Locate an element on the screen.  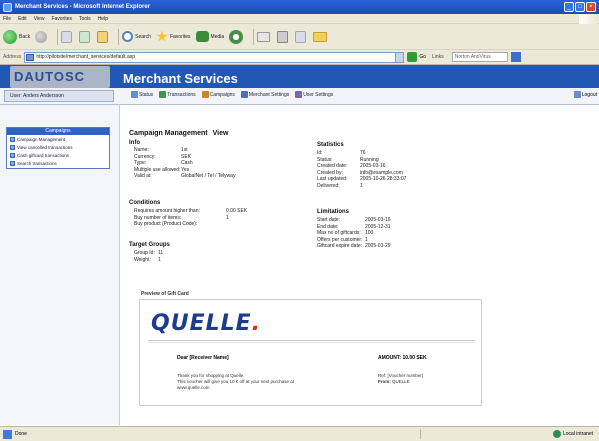
conditions-row: Buy product (Product Code): is located at coordinates (190, 224).